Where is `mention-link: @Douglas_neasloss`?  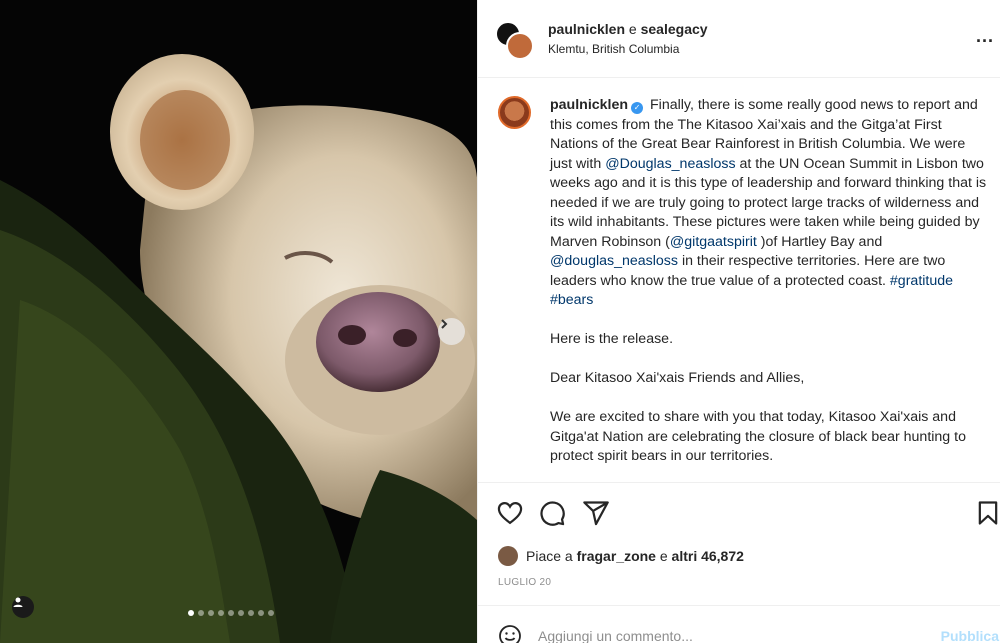
mention-link: @Douglas_neasloss is located at coordinates (670, 164).